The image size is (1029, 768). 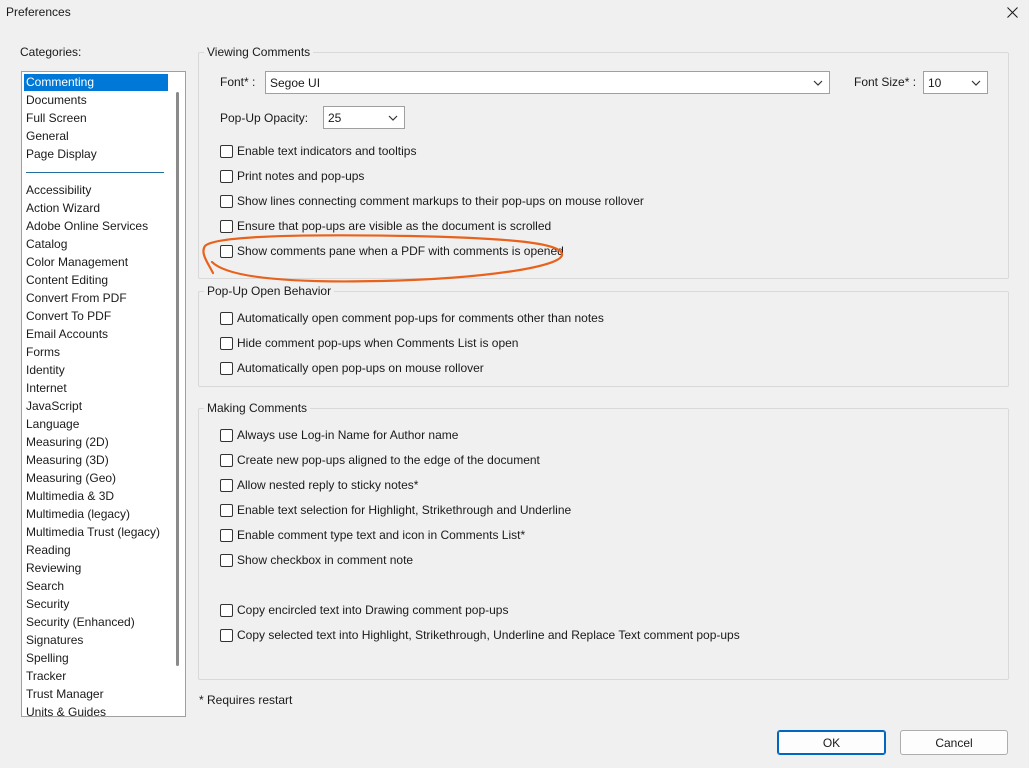 What do you see at coordinates (96, 298) in the screenshot?
I see `category-item: Convert From PDF` at bounding box center [96, 298].